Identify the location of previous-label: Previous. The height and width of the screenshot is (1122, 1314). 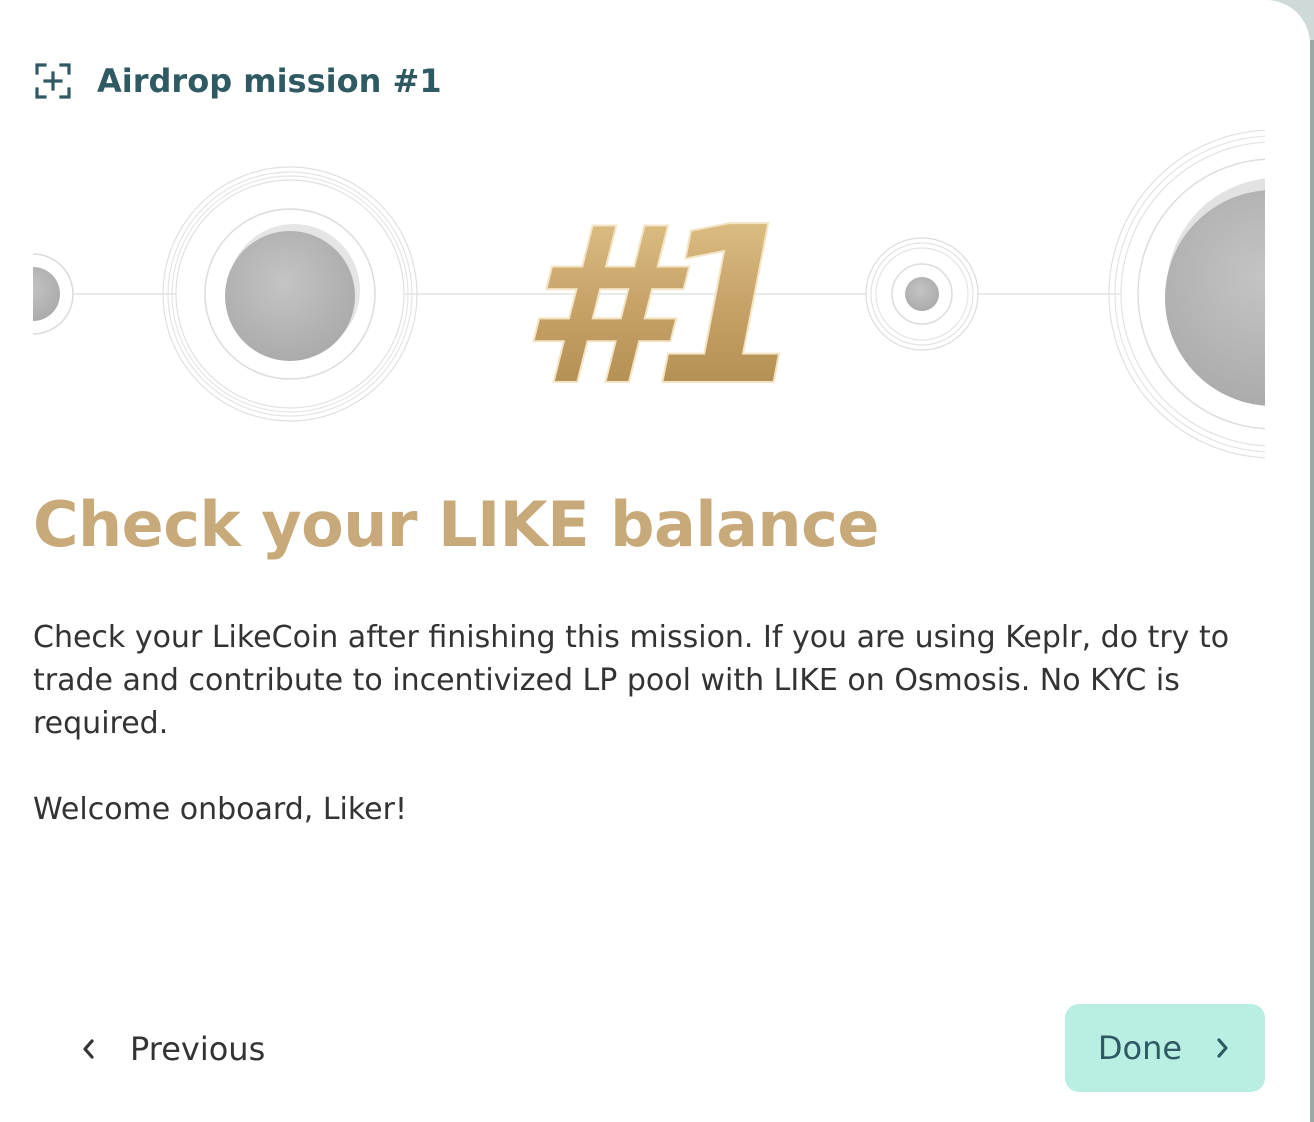
(198, 1049).